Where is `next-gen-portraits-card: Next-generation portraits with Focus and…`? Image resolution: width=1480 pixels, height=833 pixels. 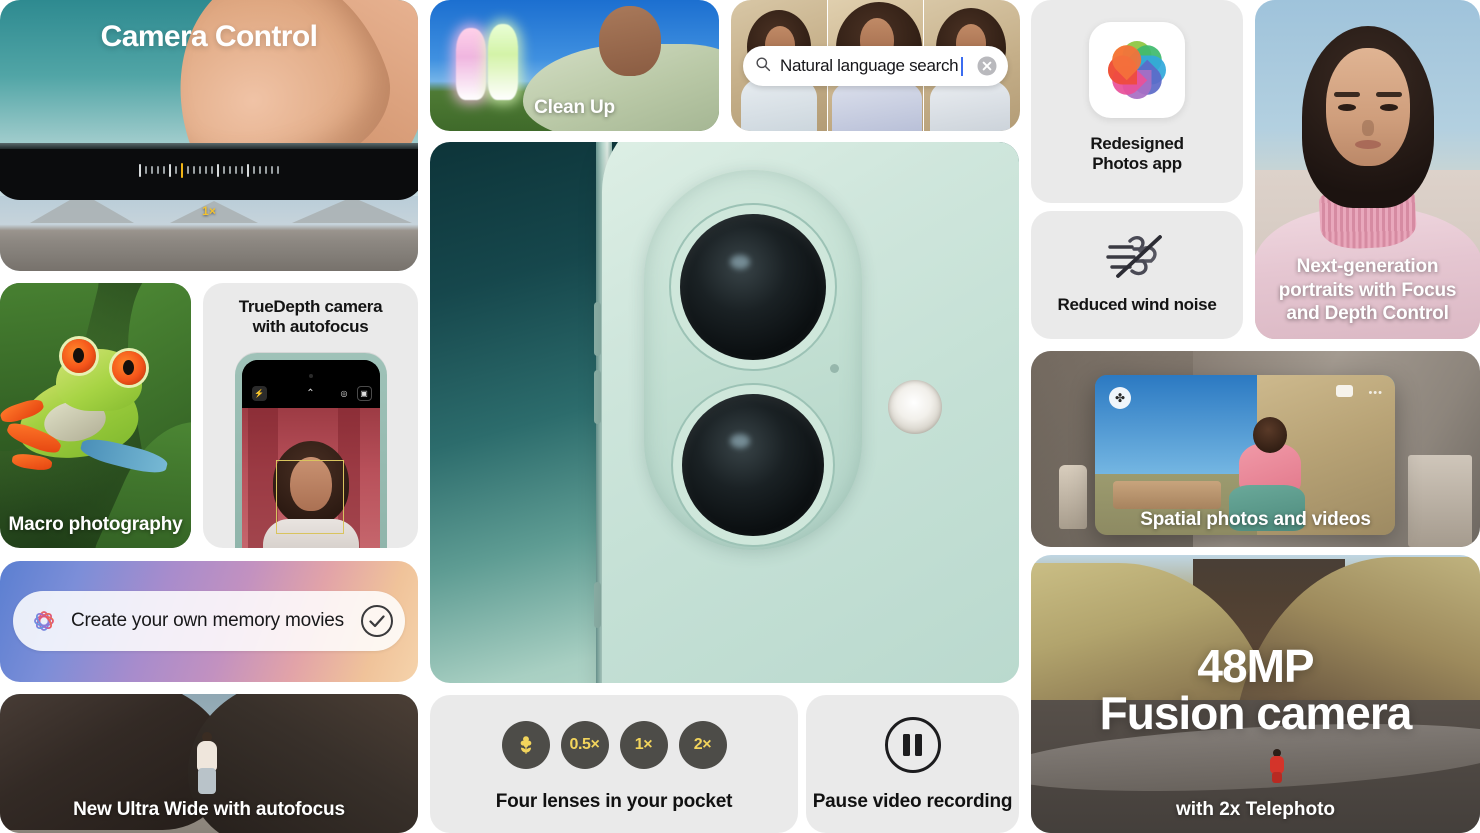 next-gen-portraits-card: Next-generation portraits with Focus and… is located at coordinates (1367, 169).